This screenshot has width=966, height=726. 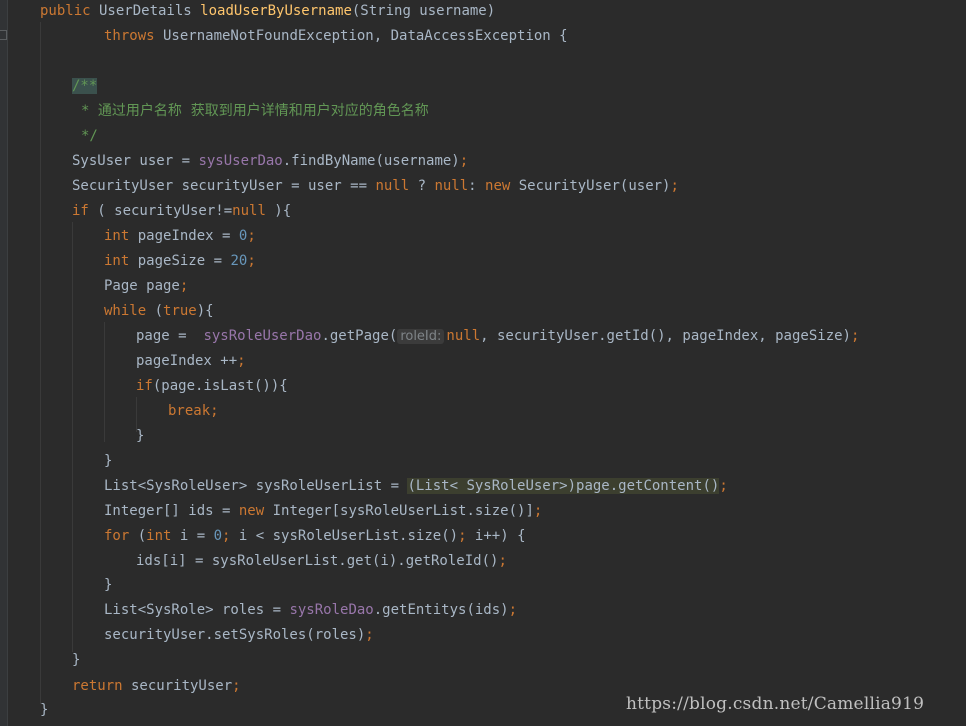 I want to click on comment-text: 通过用户名称 获取到用户详情和用户对应的角色名称, so click(x=263, y=111).